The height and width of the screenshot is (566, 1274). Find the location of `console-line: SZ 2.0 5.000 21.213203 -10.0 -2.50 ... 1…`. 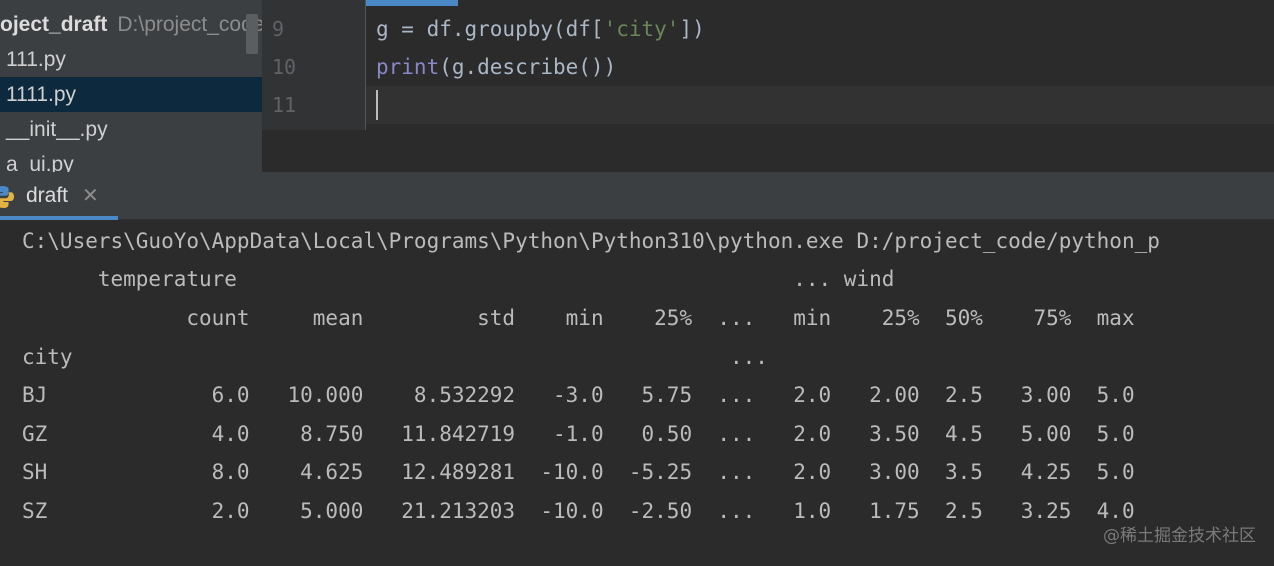

console-line: SZ 2.0 5.000 21.213203 -10.0 -2.50 ... 1… is located at coordinates (578, 511).